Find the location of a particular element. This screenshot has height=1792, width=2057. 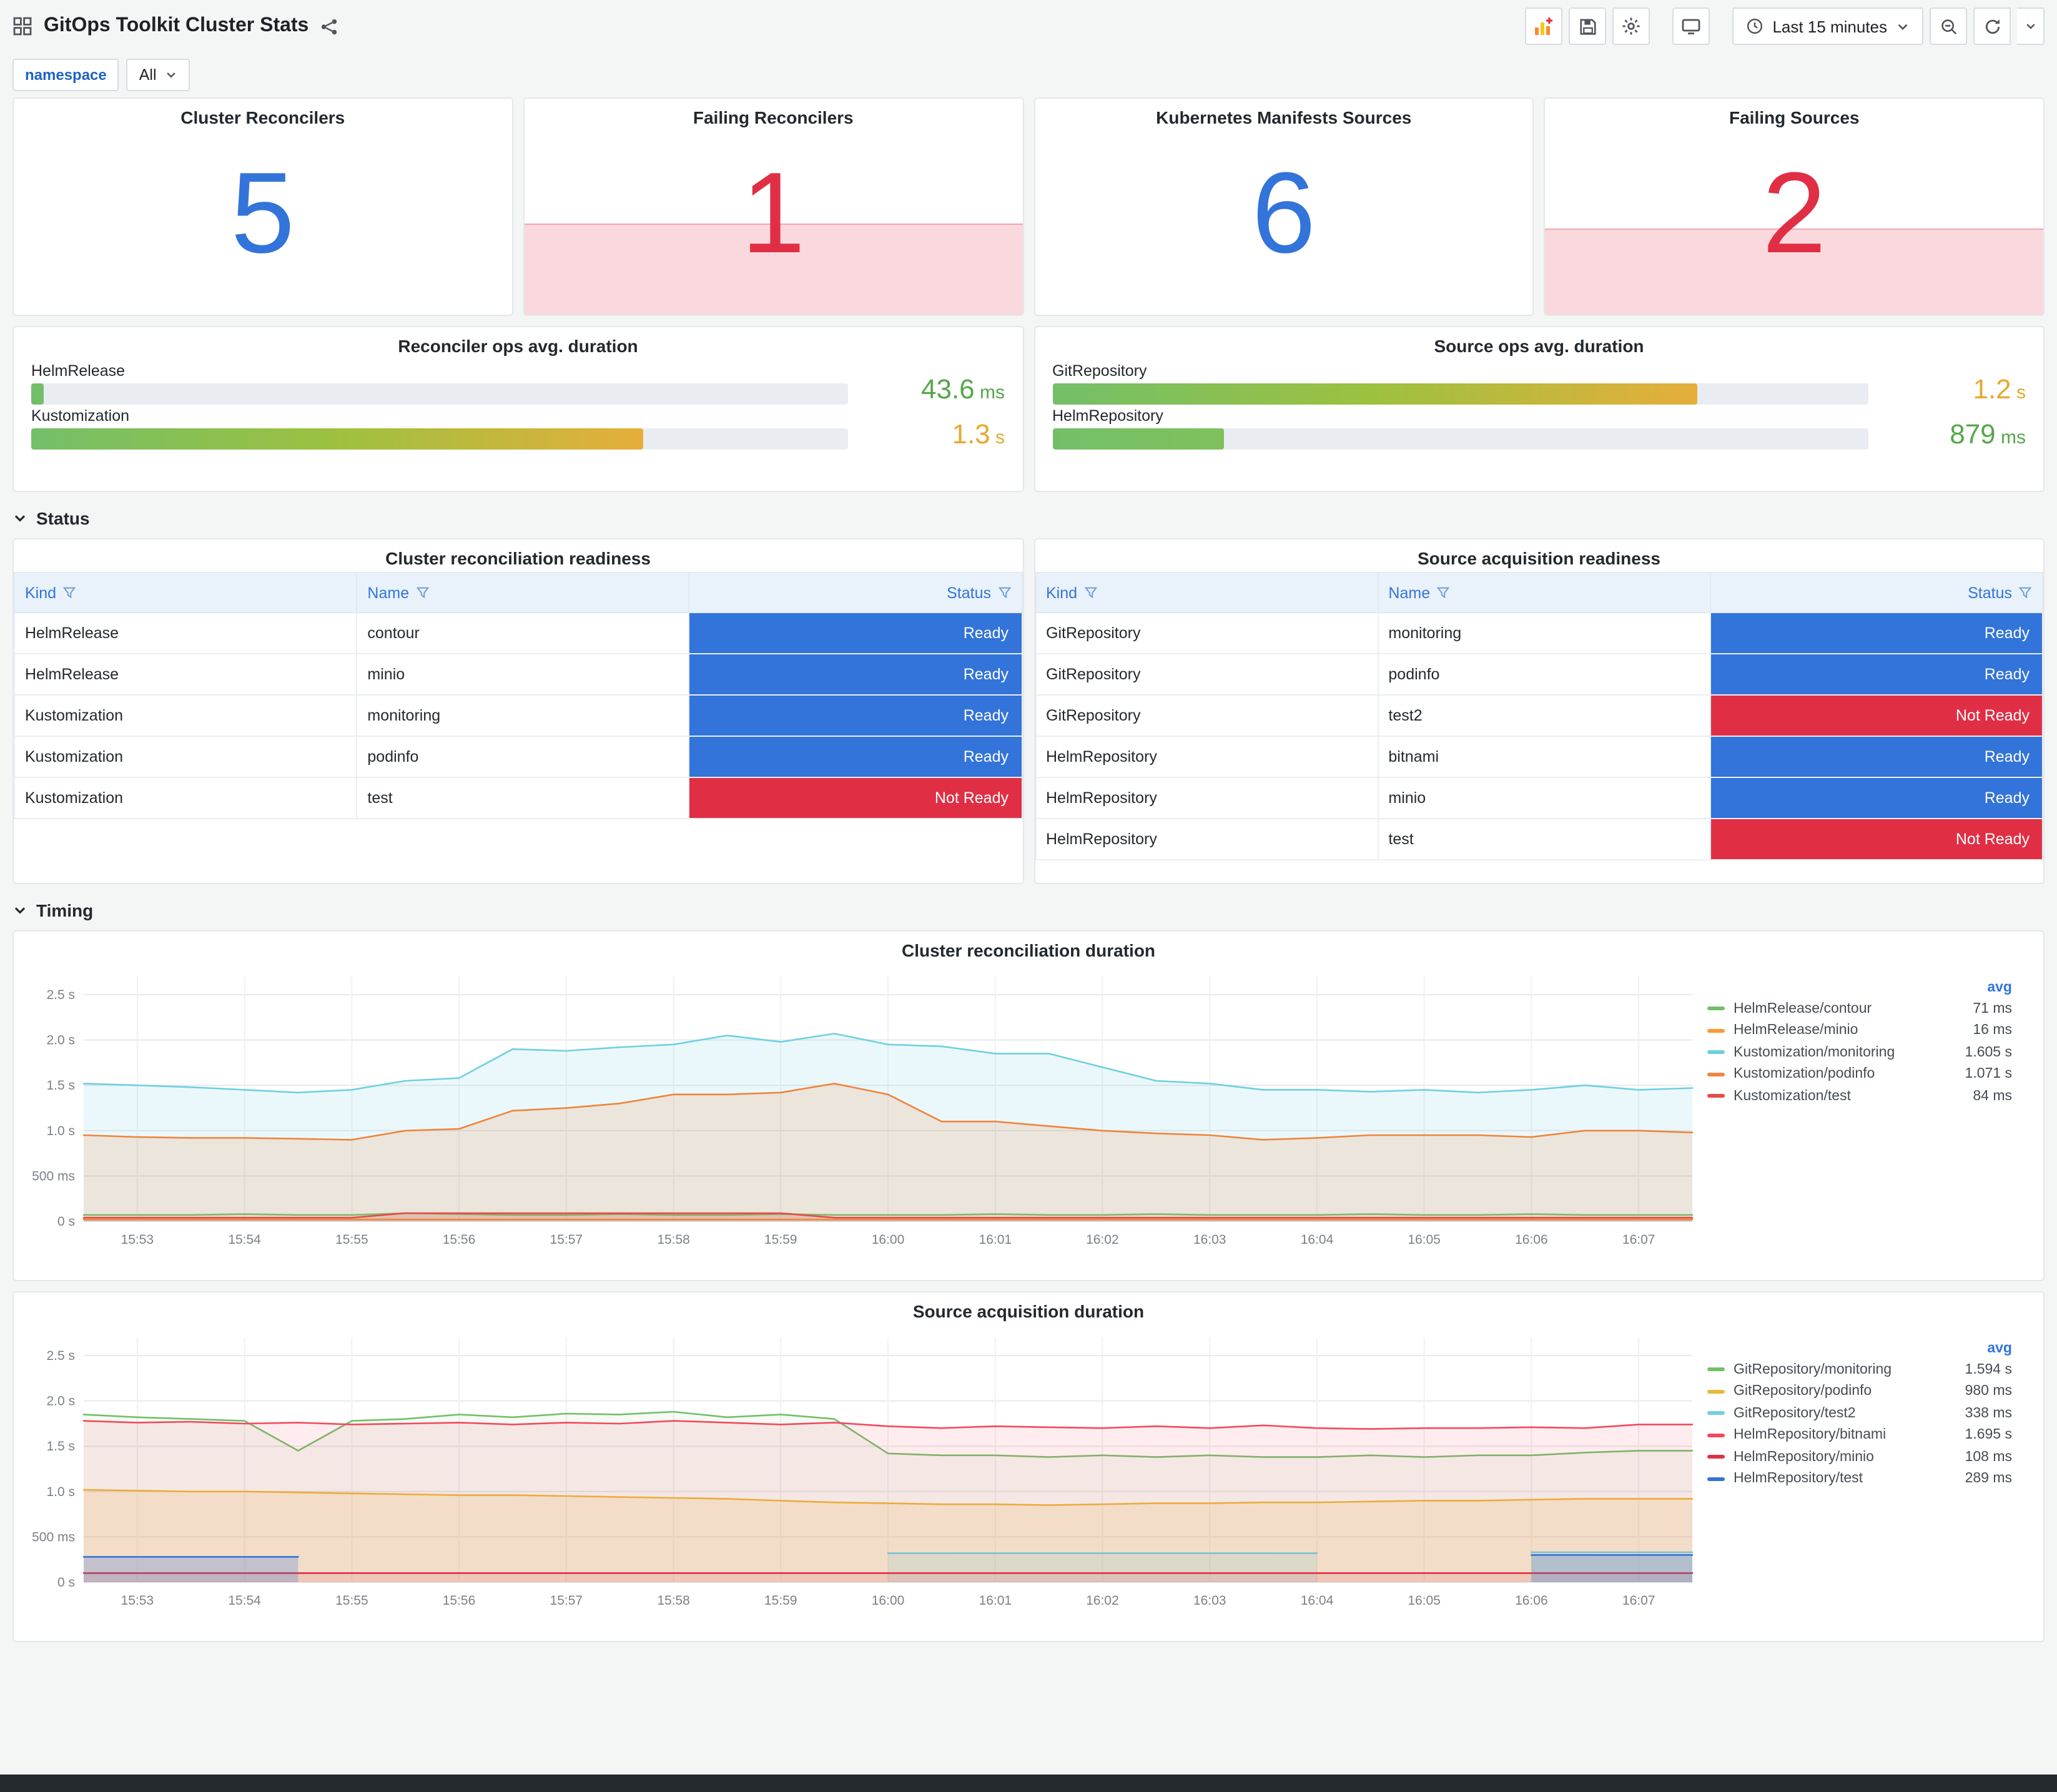

panel-title: Failing Reconcilers is located at coordinates (774, 115).